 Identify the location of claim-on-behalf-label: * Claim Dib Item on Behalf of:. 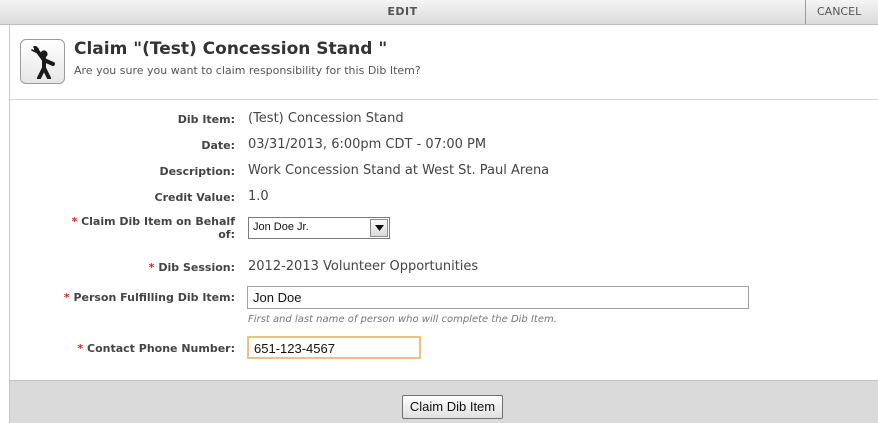
(122, 228).